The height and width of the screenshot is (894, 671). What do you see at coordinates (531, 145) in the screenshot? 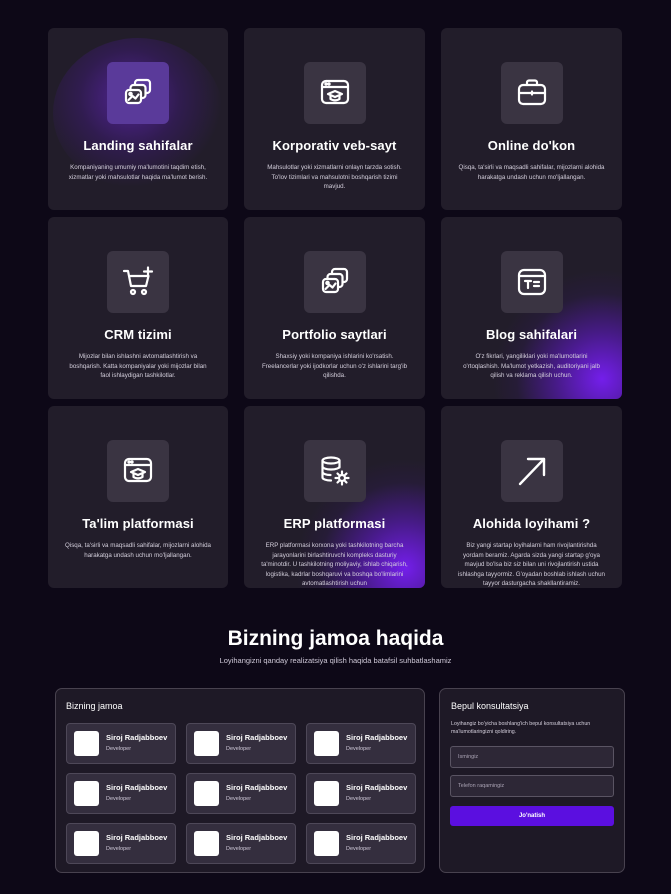
I see `service-card-title: Online do'kon` at bounding box center [531, 145].